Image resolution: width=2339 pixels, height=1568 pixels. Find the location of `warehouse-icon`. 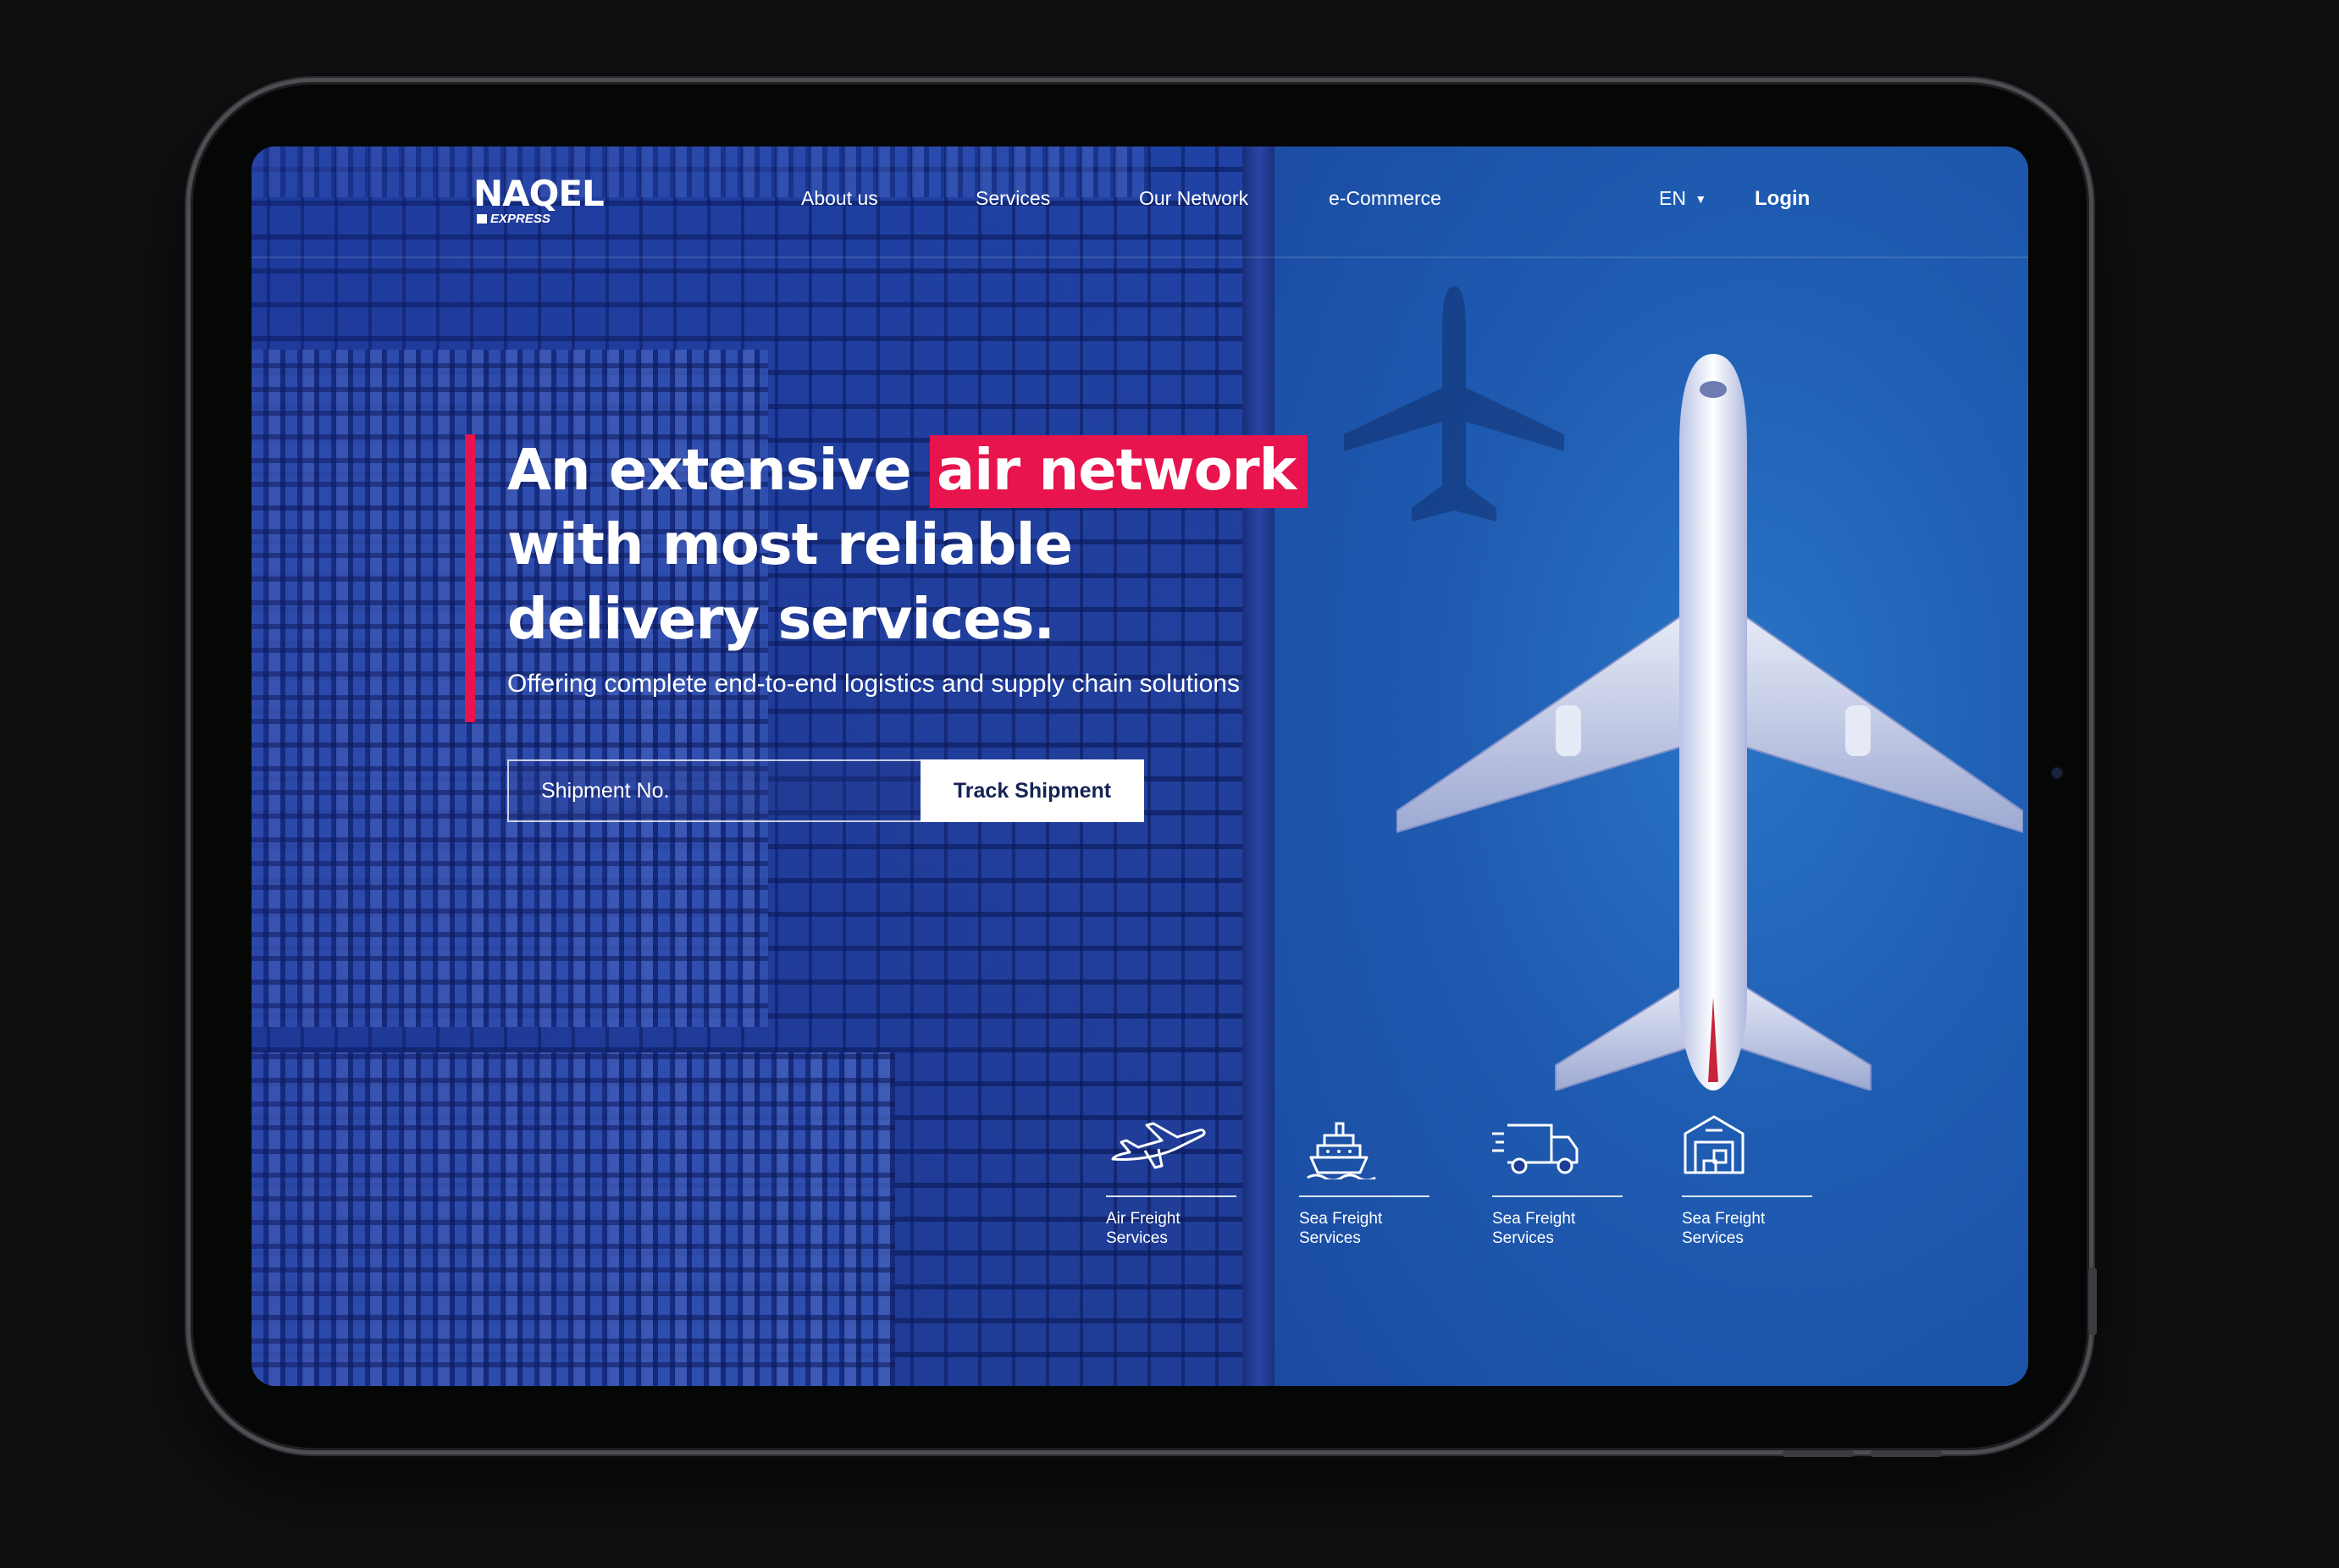

warehouse-icon is located at coordinates (1714, 1144).